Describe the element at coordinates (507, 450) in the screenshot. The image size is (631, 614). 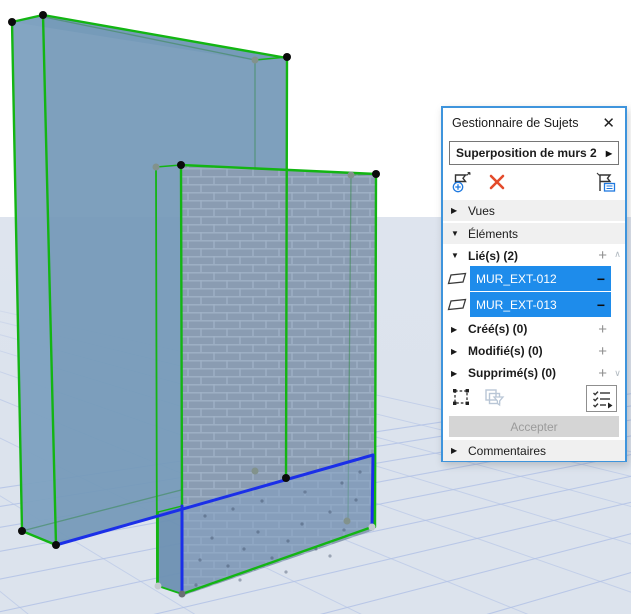
I see `section-commentaires-label: Commentaires` at that location.